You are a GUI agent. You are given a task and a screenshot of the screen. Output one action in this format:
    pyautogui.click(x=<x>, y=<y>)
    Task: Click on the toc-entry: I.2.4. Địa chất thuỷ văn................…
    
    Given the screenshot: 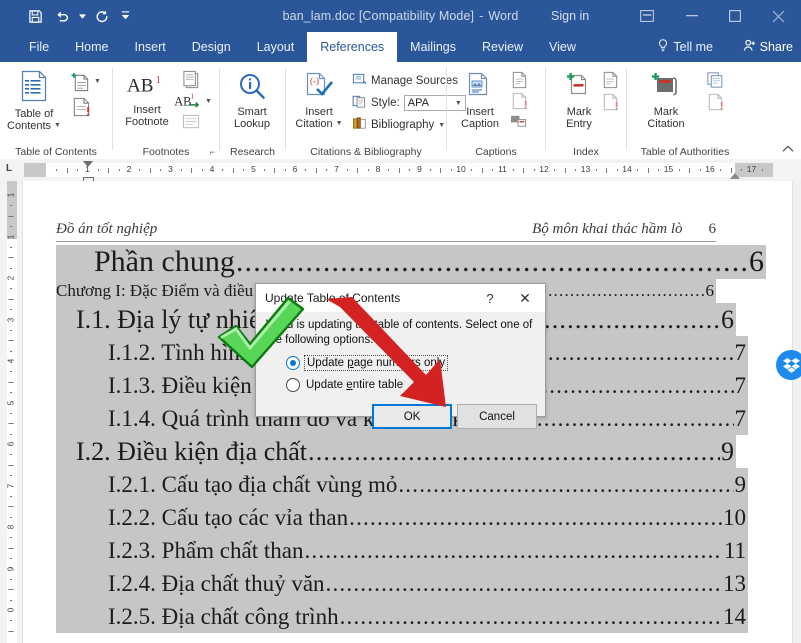 What is the action you would take?
    pyautogui.click(x=402, y=583)
    